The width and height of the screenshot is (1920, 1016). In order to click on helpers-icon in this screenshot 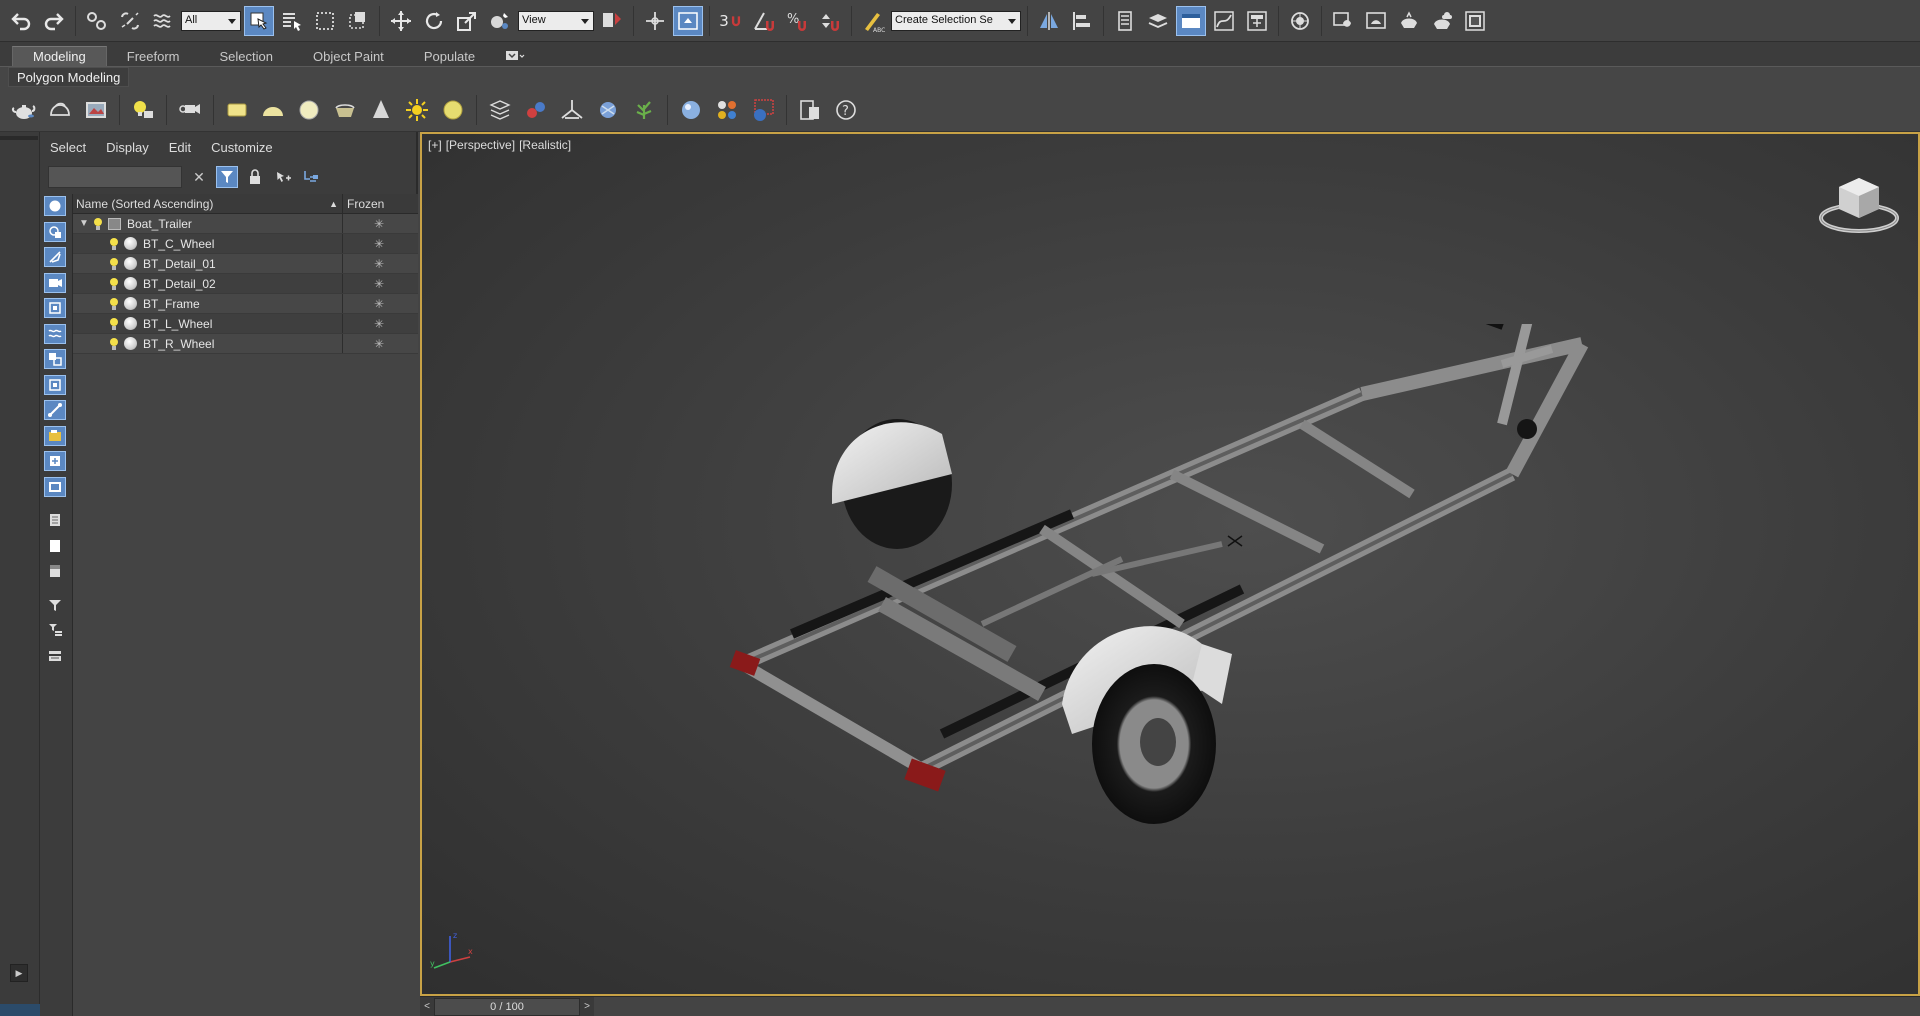, I will do `click(536, 110)`.